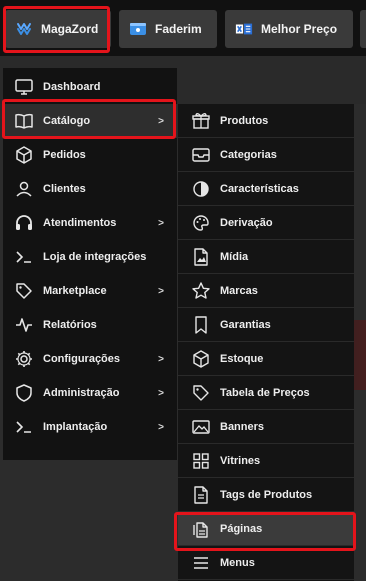 This screenshot has width=366, height=581. Describe the element at coordinates (75, 427) in the screenshot. I see `menu-item-label: Implantação` at that location.